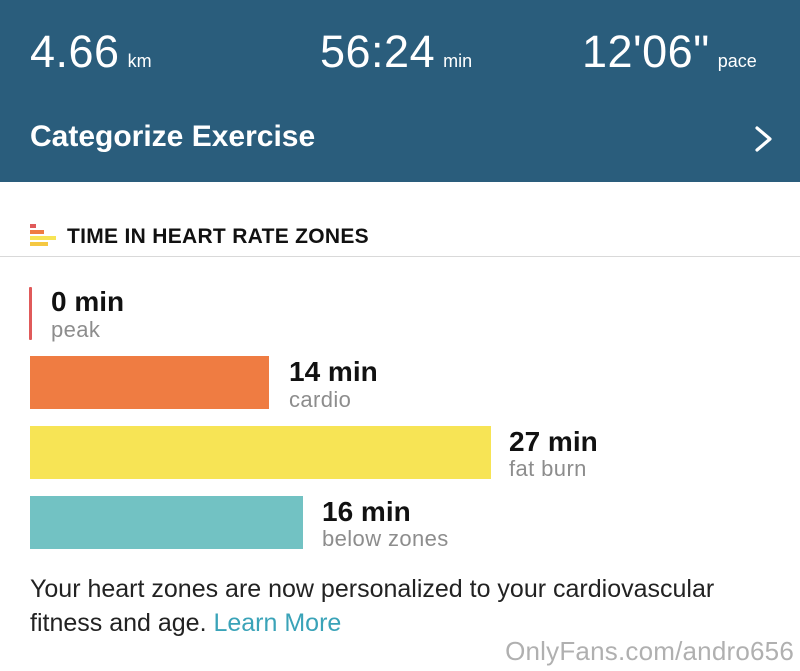 The height and width of the screenshot is (671, 800). What do you see at coordinates (763, 139) in the screenshot?
I see `chevron-right-icon` at bounding box center [763, 139].